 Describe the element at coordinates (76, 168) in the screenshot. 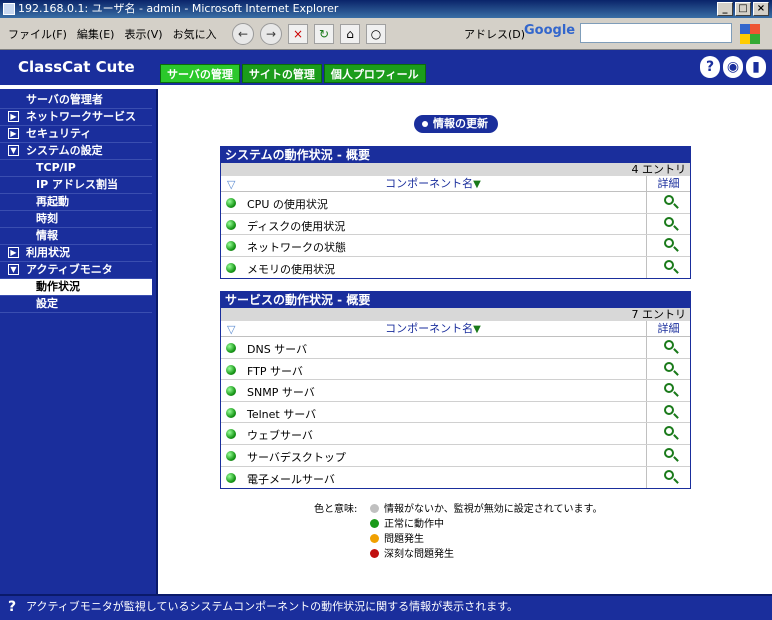

I see `sidebar-item-tcpip: TCP/IP` at that location.